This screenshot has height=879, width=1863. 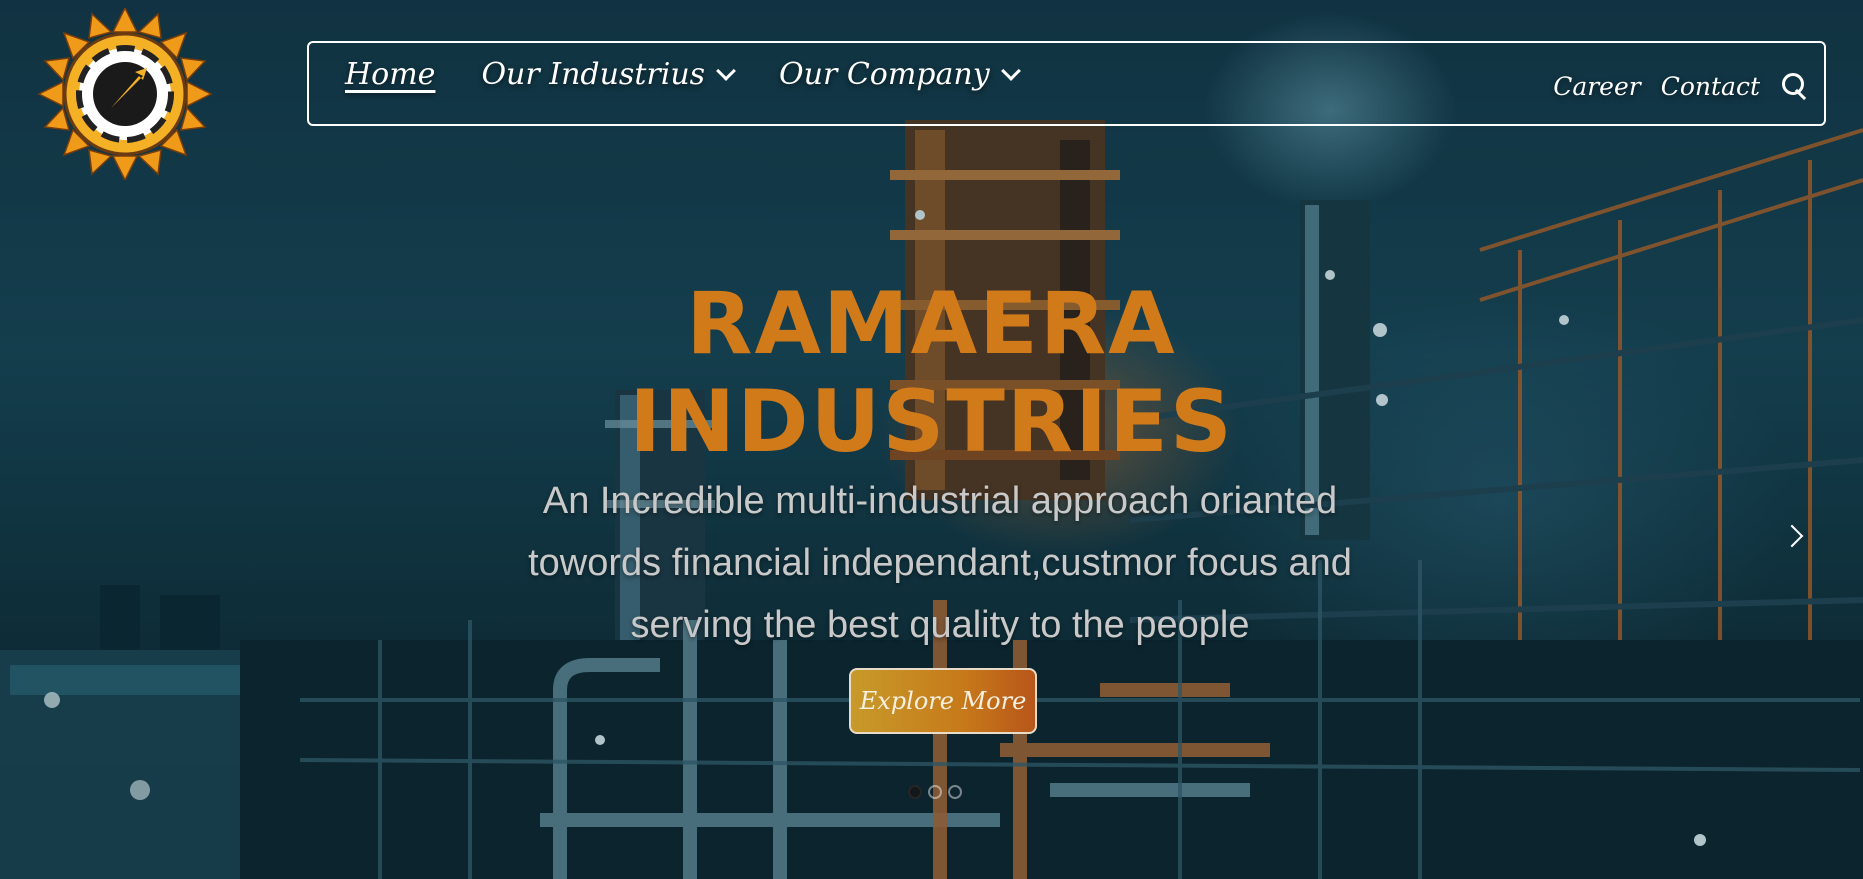 What do you see at coordinates (931, 422) in the screenshot?
I see `hero-title-line2: INDUSTRIES` at bounding box center [931, 422].